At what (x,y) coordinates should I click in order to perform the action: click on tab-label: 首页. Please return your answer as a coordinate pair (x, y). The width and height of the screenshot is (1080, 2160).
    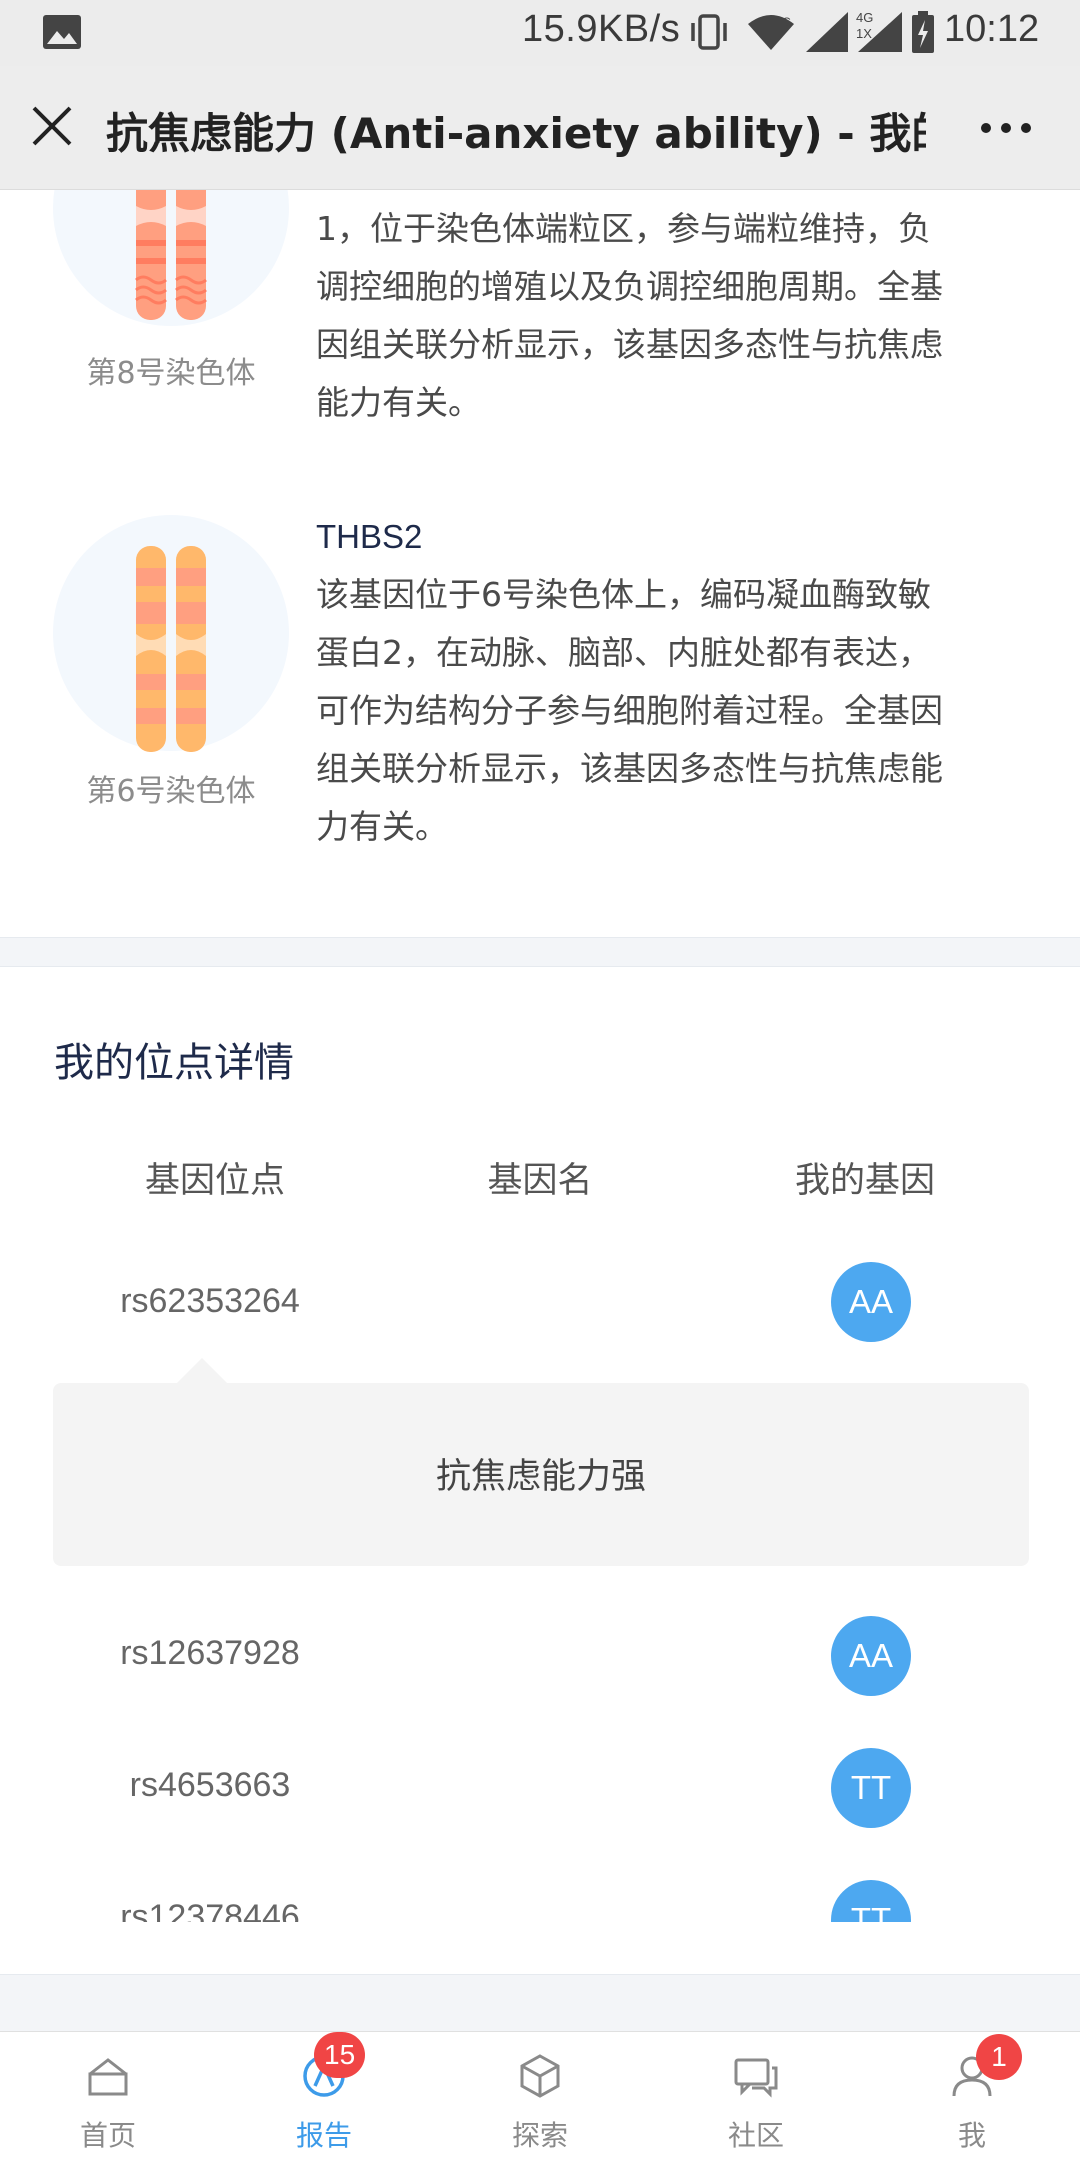
    Looking at the image, I should click on (107, 2135).